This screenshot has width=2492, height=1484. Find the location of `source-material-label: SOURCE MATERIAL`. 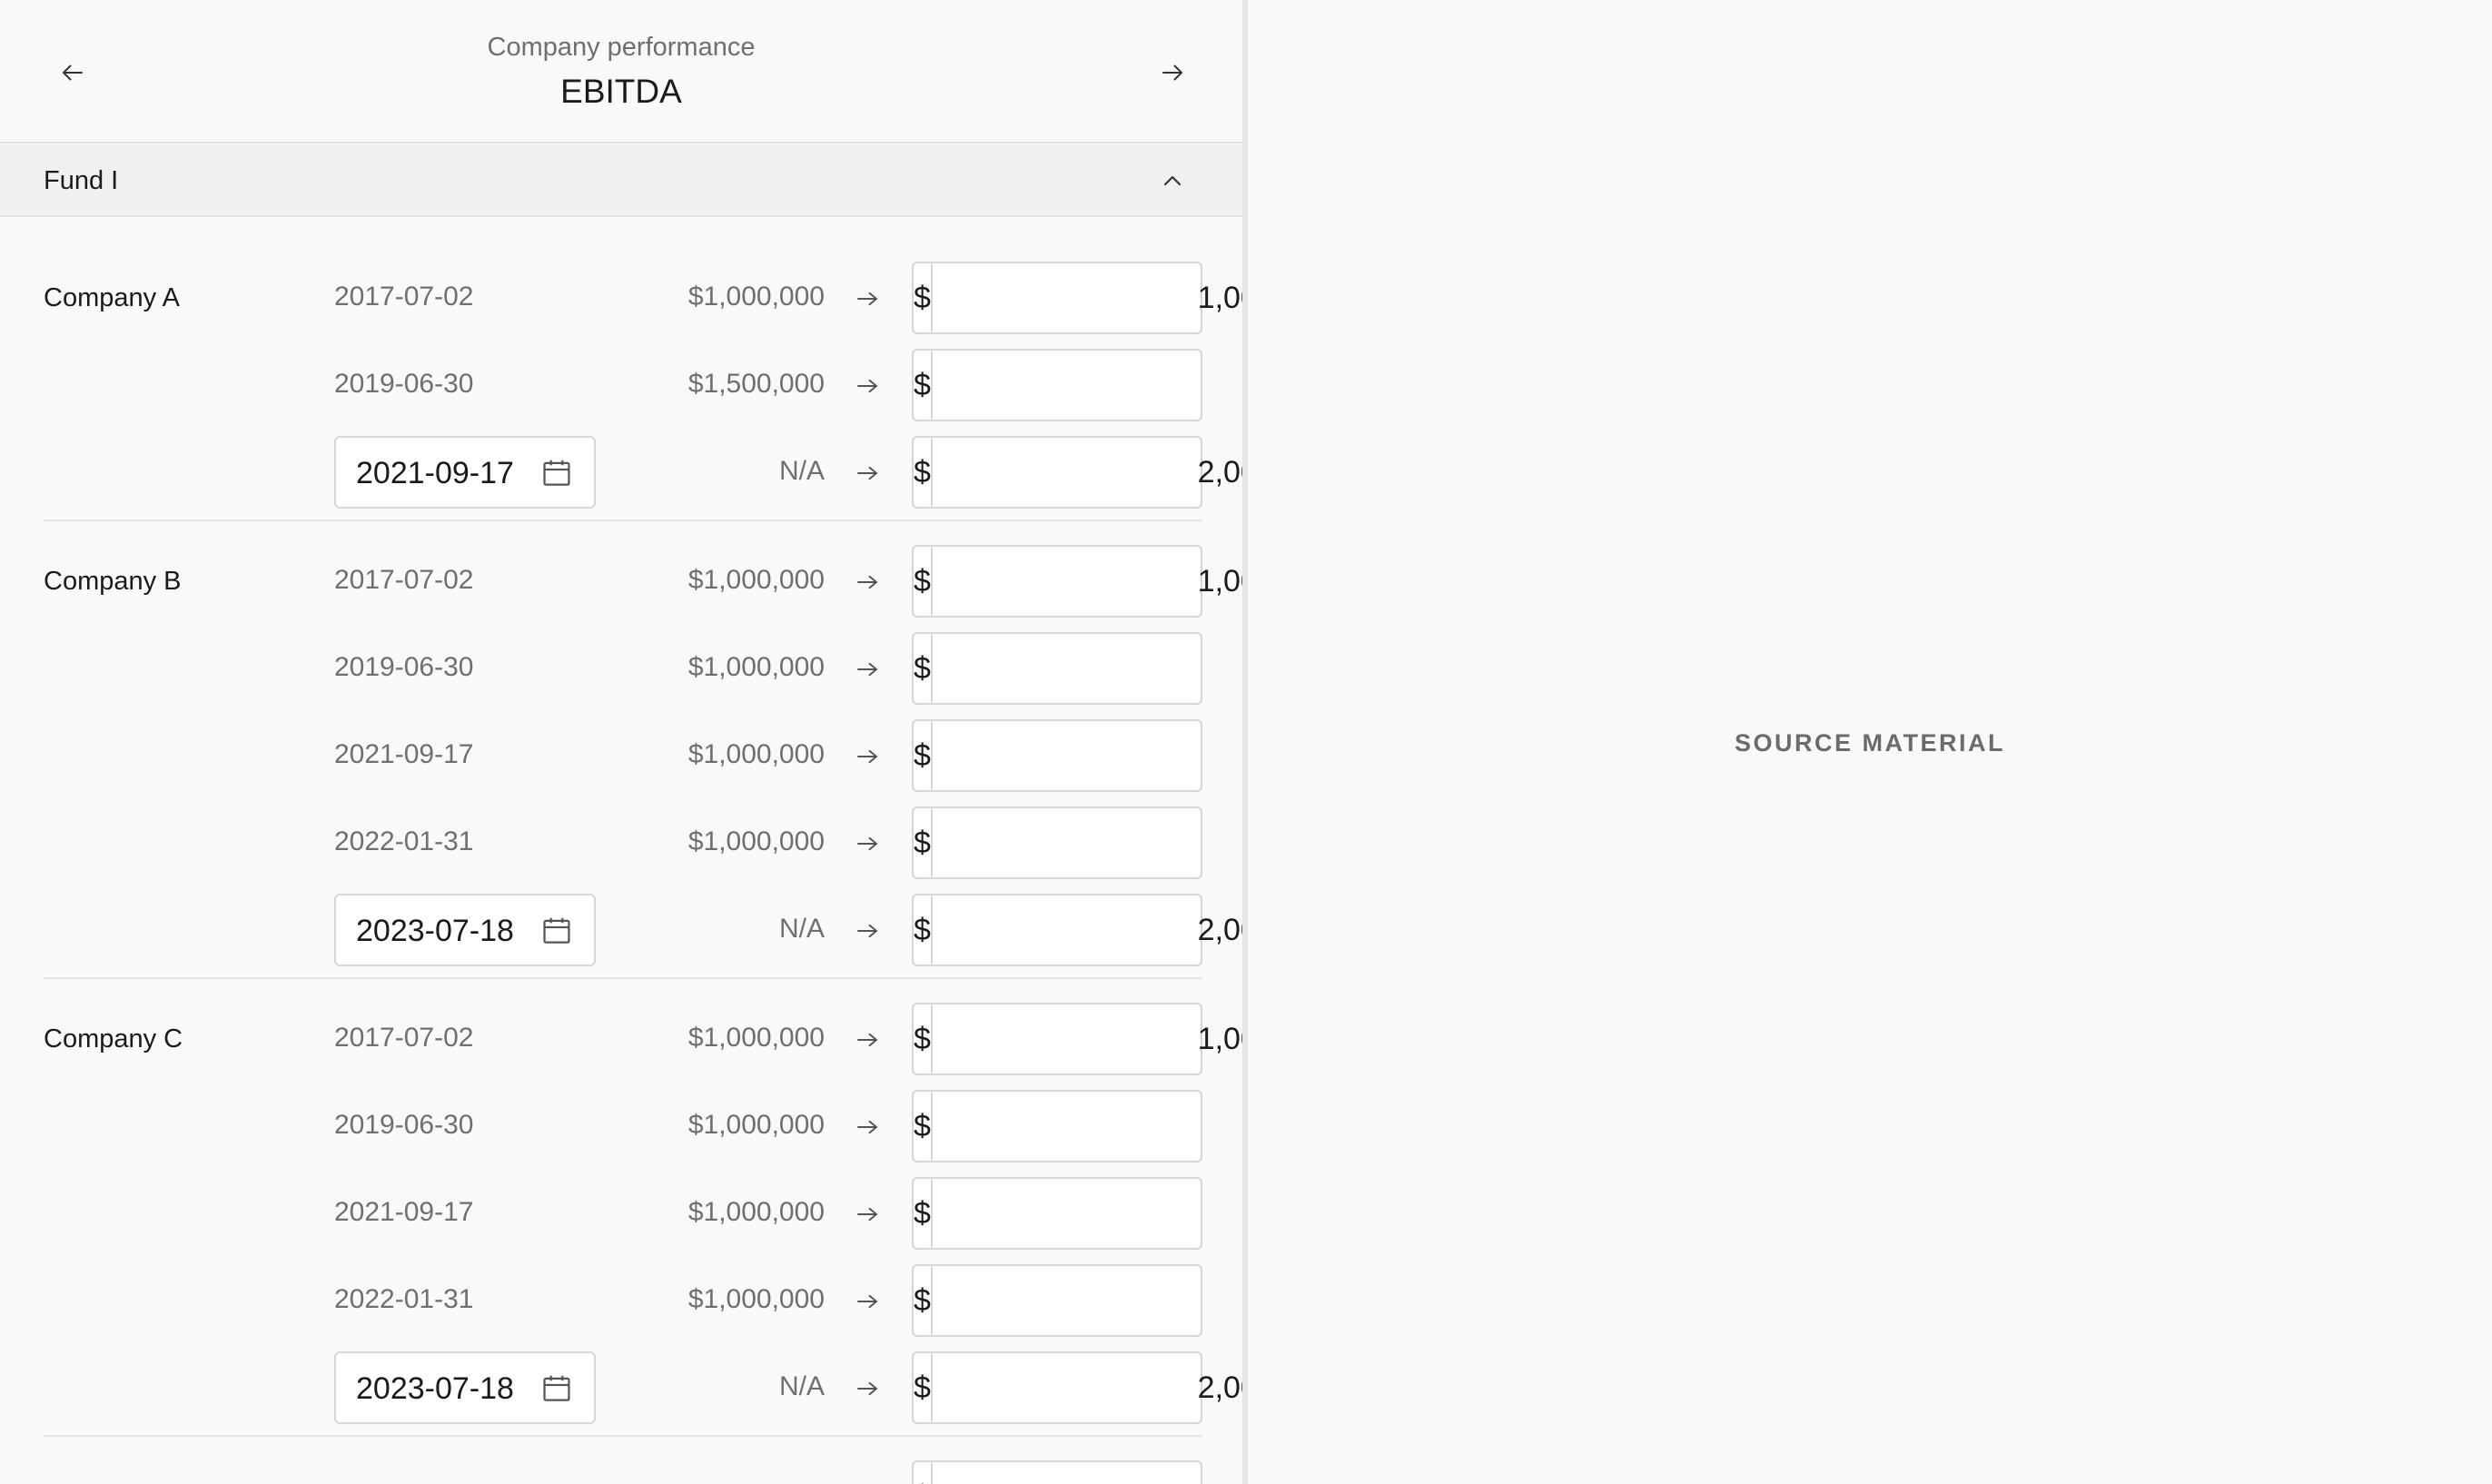

source-material-label: SOURCE MATERIAL is located at coordinates (1870, 743).